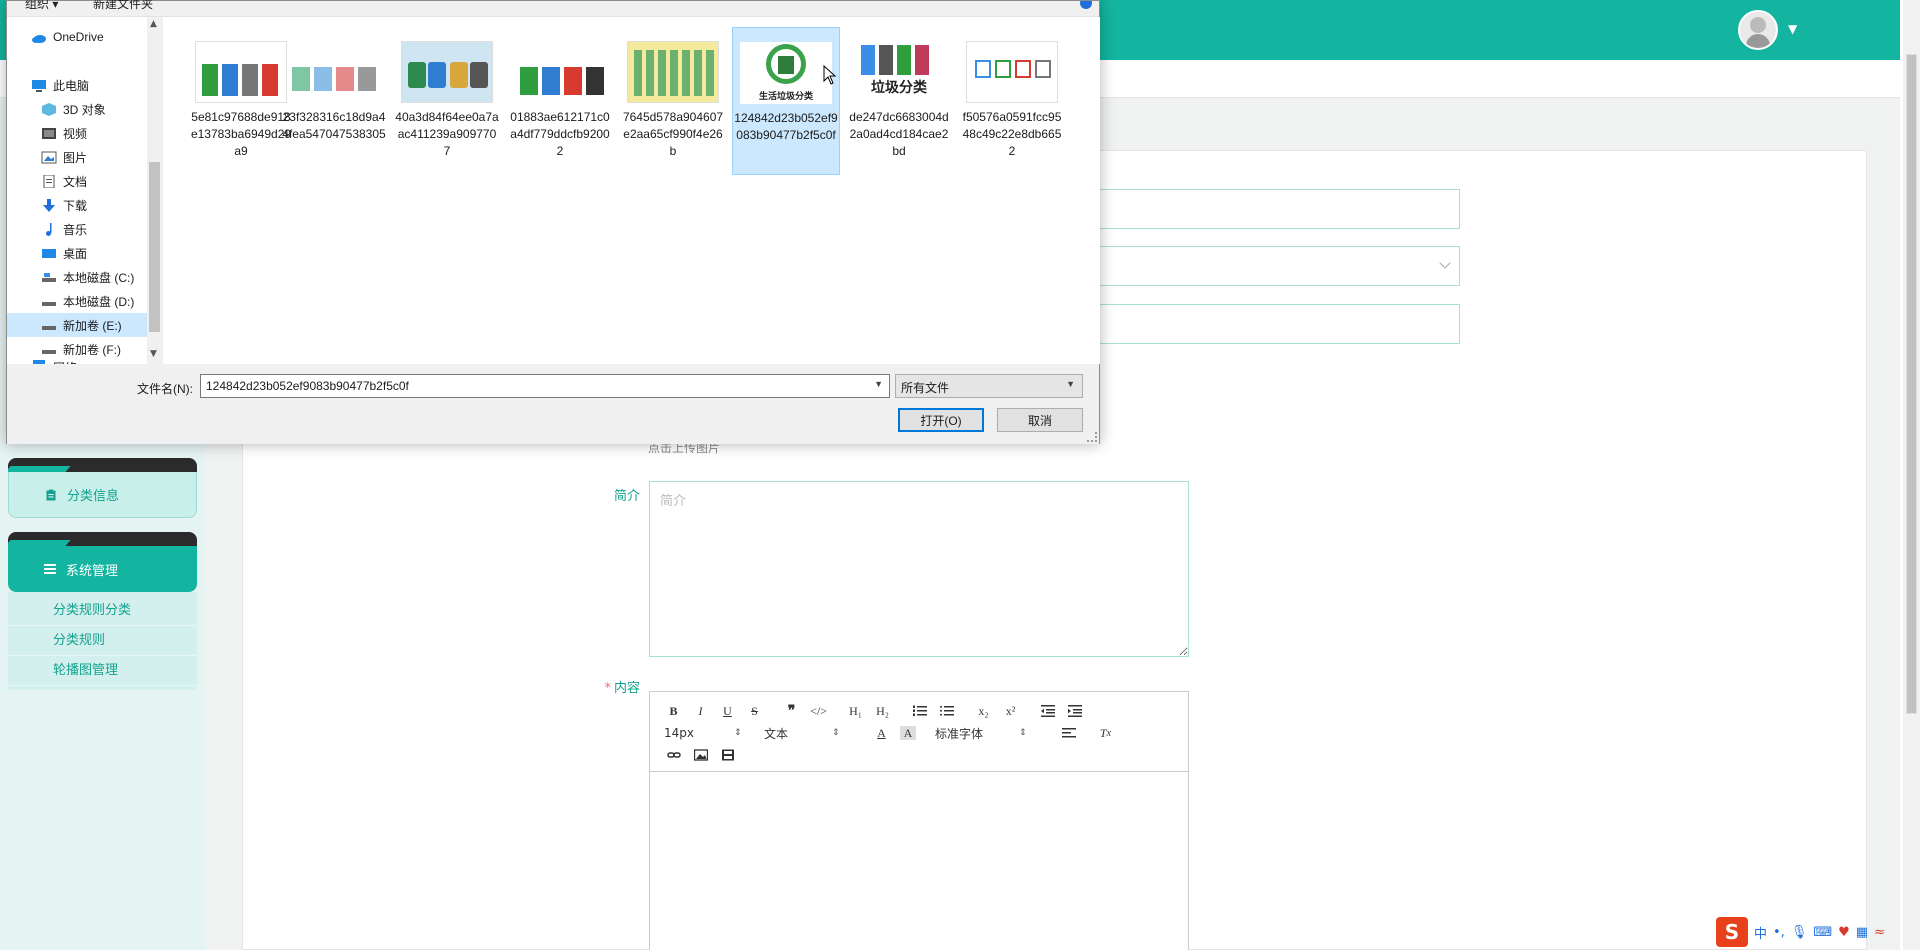 The image size is (1920, 950). What do you see at coordinates (102, 671) in the screenshot?
I see `submenu-item-carousel: 轮播图管理` at bounding box center [102, 671].